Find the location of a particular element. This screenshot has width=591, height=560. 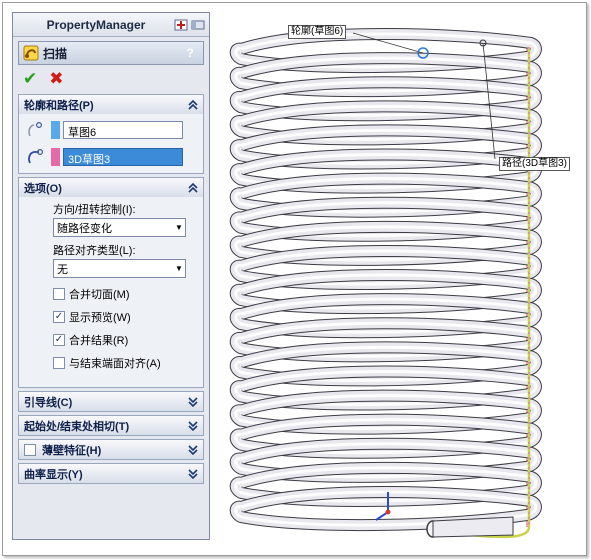

profile-path-section: 轮廓和路径(P) 草图6 3D草图3 is located at coordinates (111, 134).